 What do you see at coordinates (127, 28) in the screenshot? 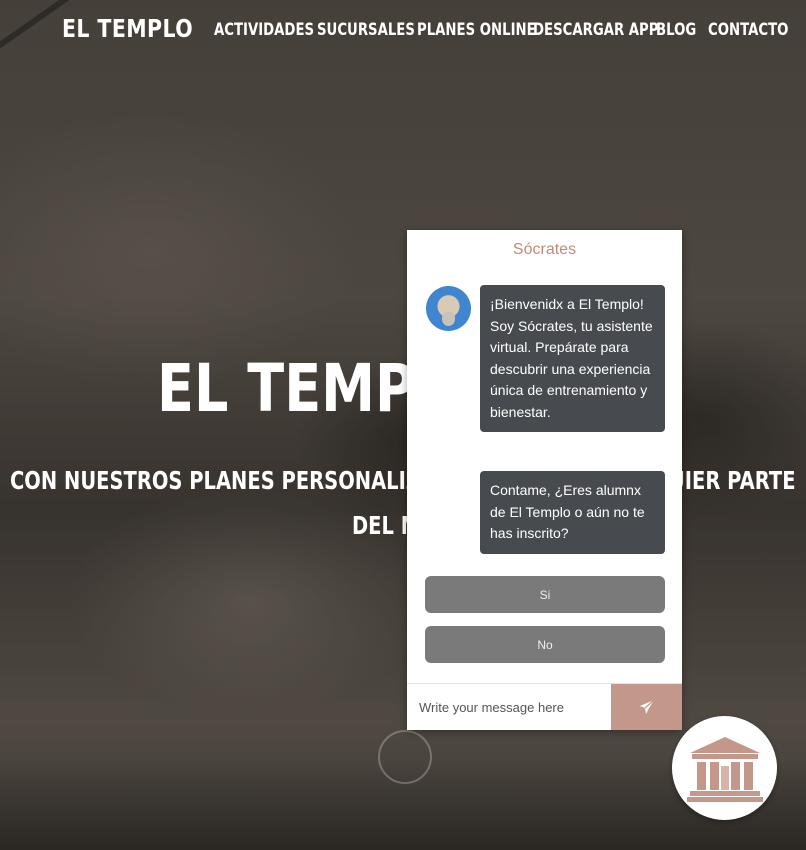
I see `site-logo: EL TEMPLO` at bounding box center [127, 28].